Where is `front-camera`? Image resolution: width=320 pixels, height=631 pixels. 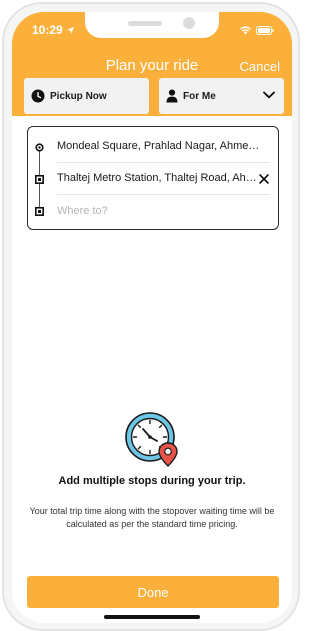
front-camera is located at coordinates (189, 23).